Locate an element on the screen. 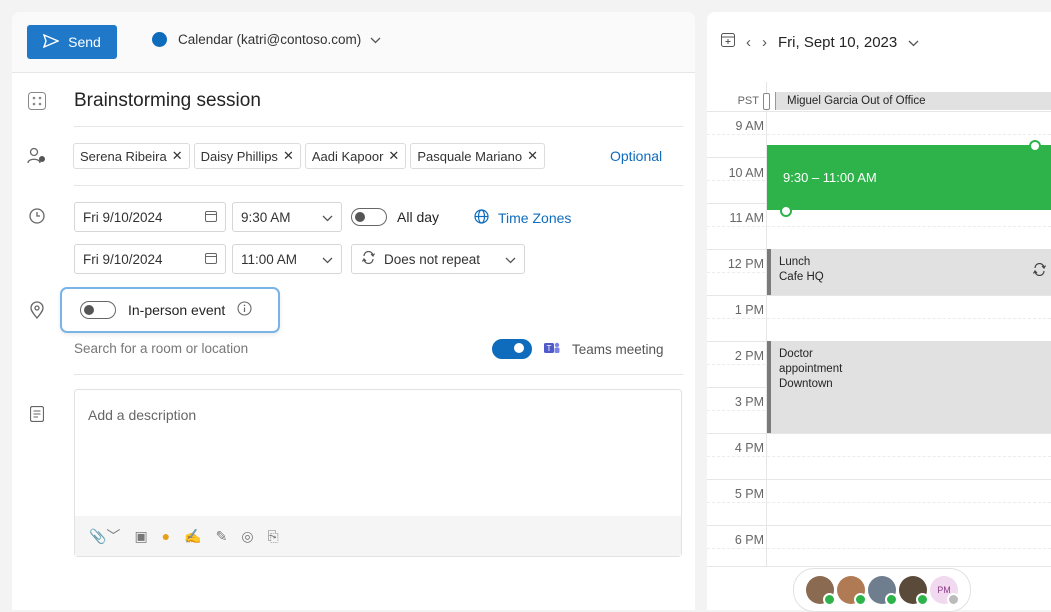  attendees-icon is located at coordinates (37, 156).